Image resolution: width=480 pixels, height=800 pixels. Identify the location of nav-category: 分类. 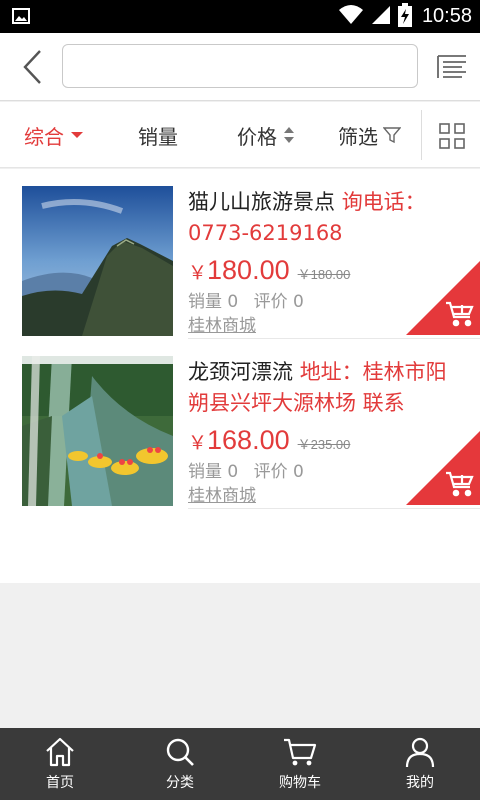
(180, 764).